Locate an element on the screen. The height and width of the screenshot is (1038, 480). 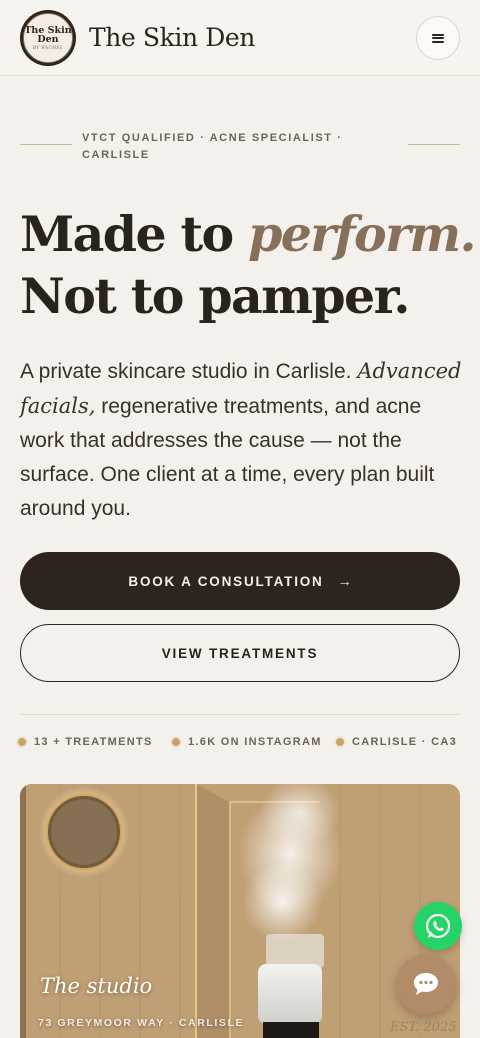
eyebrow-rule-right is located at coordinates (434, 144).